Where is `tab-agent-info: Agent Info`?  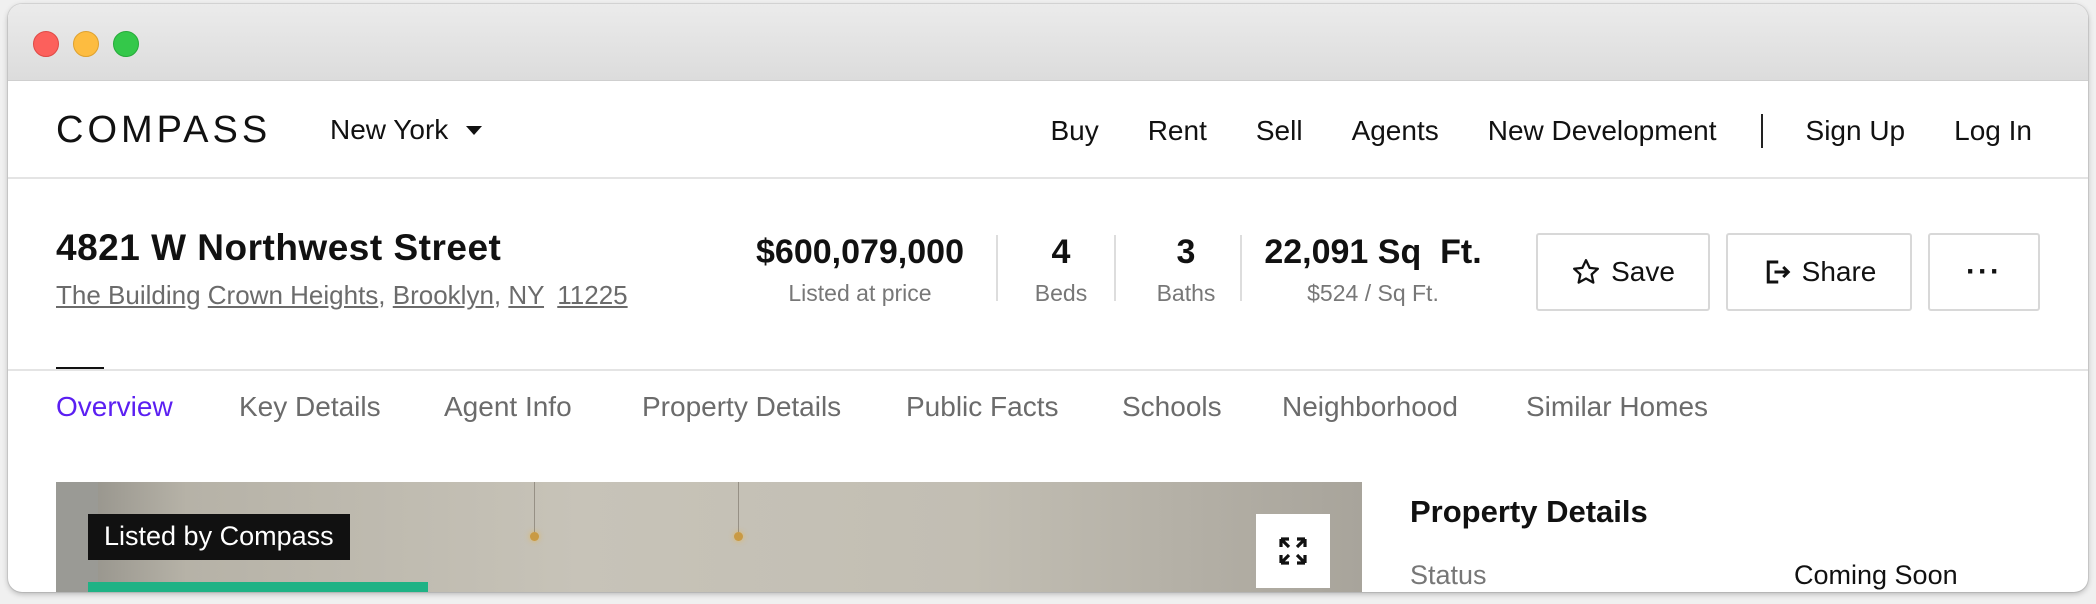 tab-agent-info: Agent Info is located at coordinates (508, 407).